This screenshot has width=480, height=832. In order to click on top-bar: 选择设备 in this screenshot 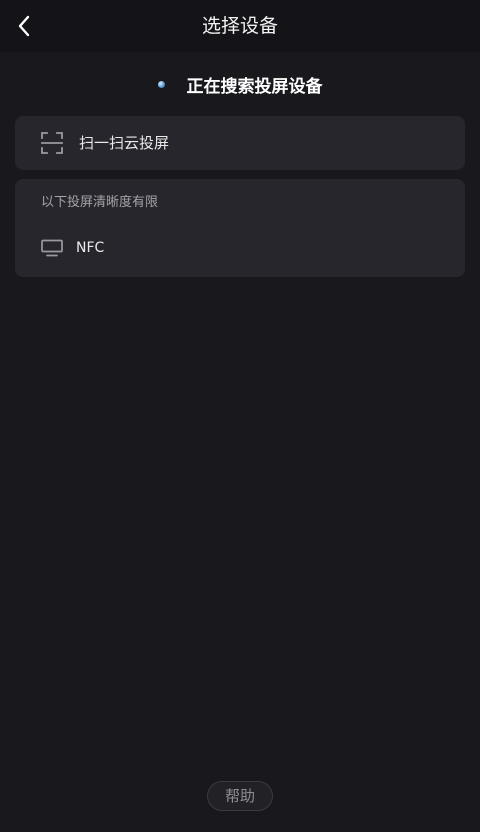, I will do `click(240, 26)`.